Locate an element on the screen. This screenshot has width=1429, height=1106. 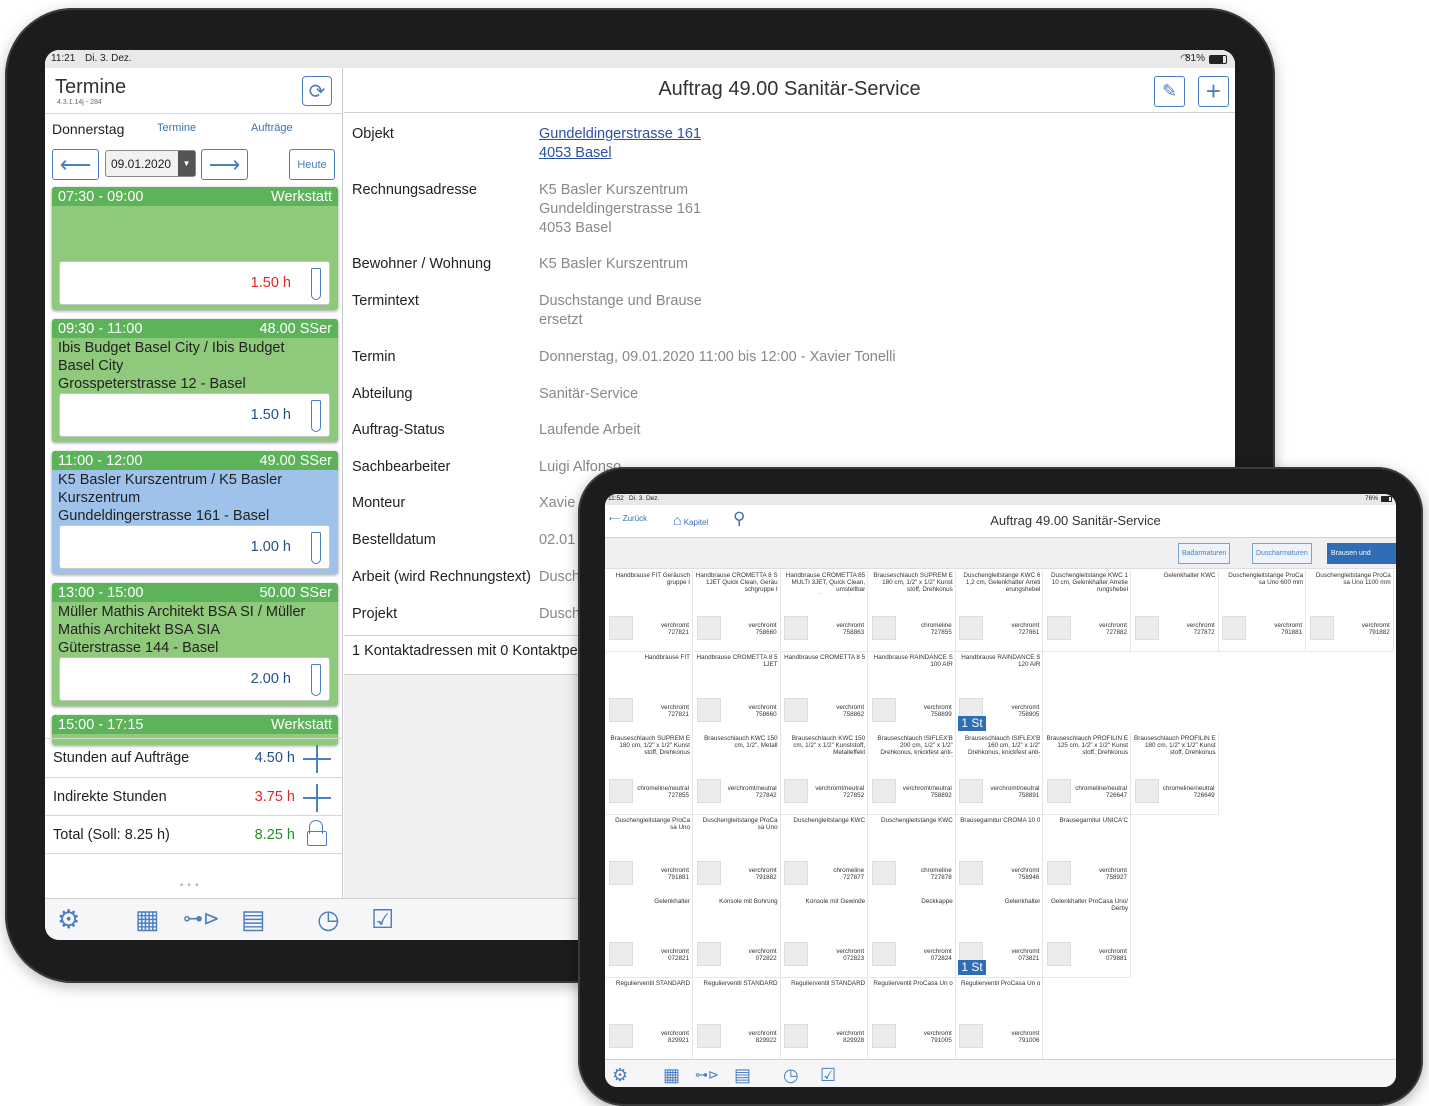
product-tile: Handbrause FIT verchromt 727821 is located at coordinates (649, 692).